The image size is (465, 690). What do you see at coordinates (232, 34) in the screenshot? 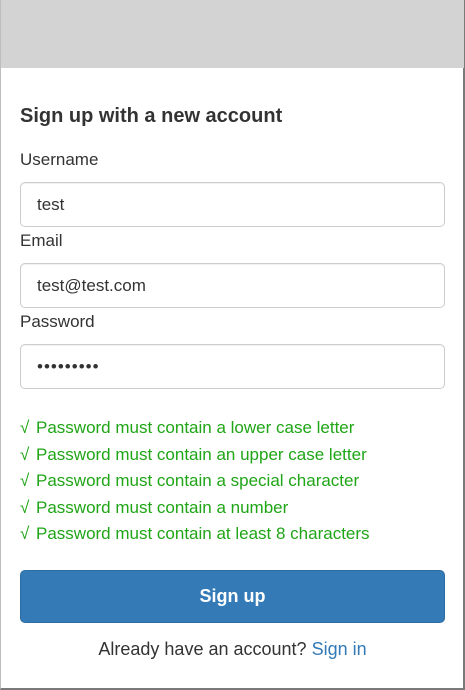
I see `top-bar` at bounding box center [232, 34].